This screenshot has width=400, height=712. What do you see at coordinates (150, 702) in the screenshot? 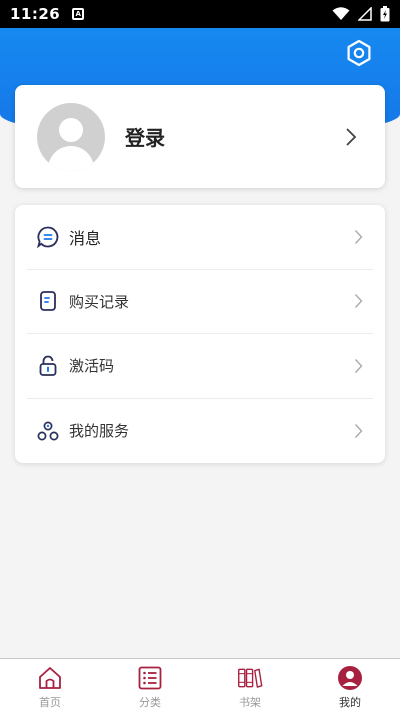
I see `tab-label: 分类` at bounding box center [150, 702].